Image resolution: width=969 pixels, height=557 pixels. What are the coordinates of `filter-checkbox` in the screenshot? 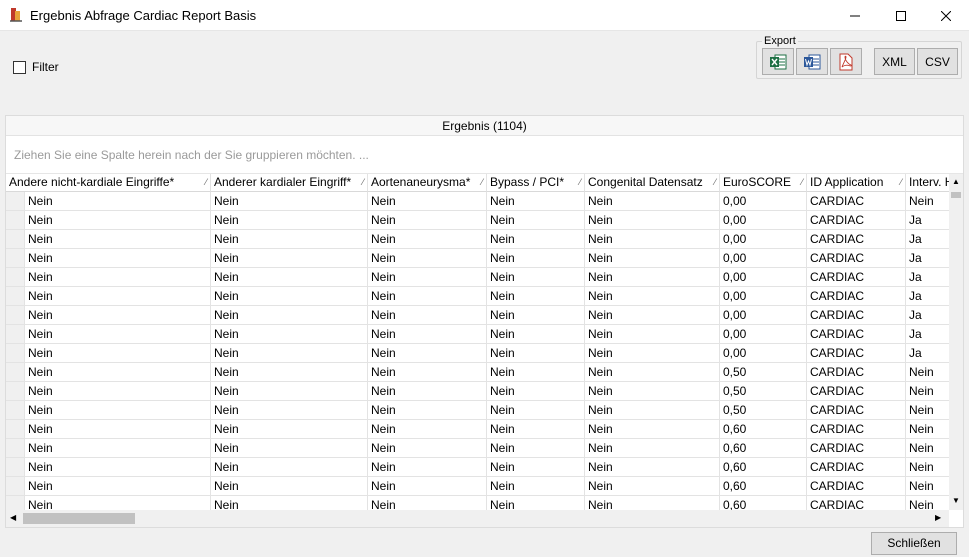 It's located at (19, 67).